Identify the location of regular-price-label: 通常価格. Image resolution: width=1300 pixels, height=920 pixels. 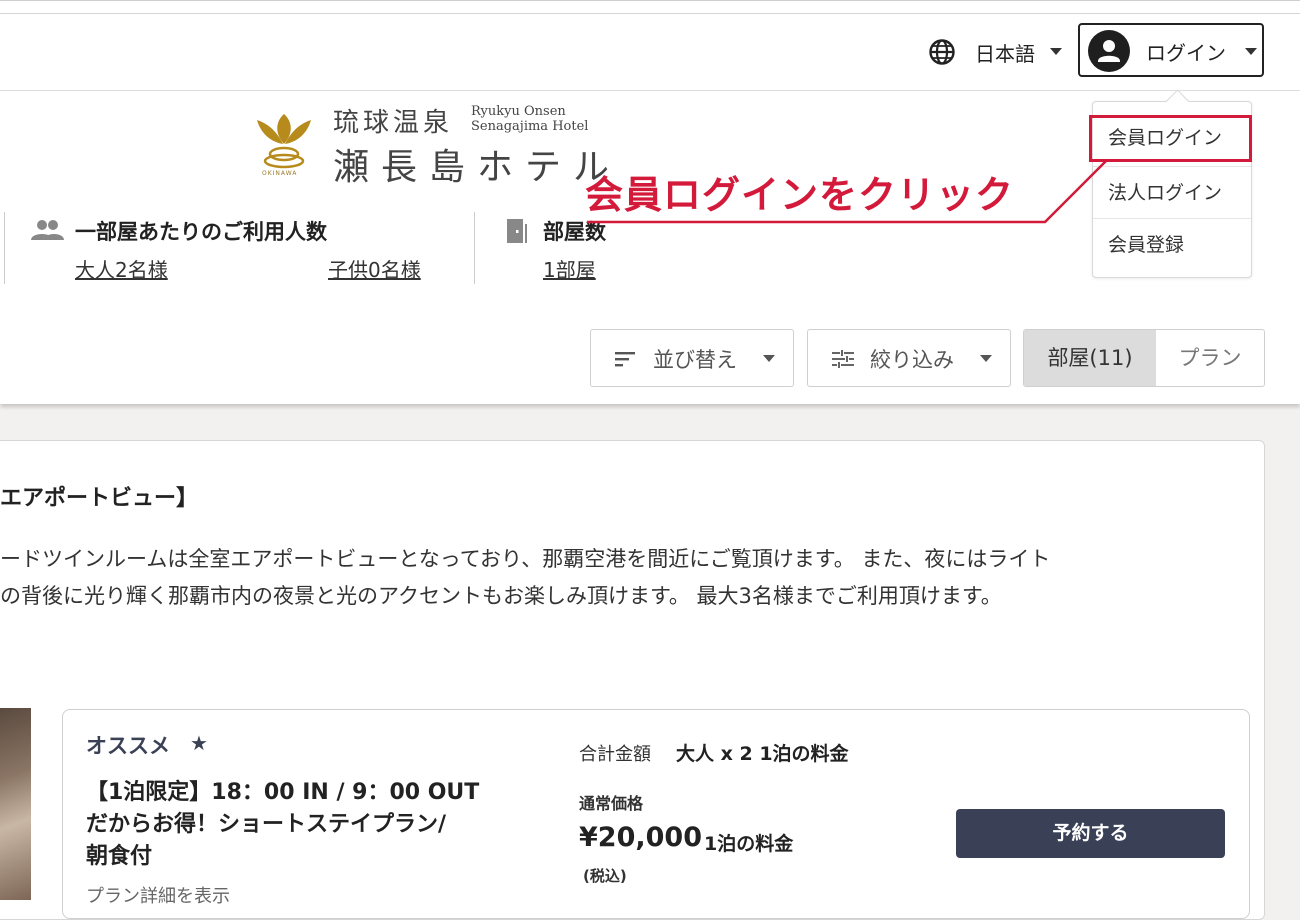
(611, 803).